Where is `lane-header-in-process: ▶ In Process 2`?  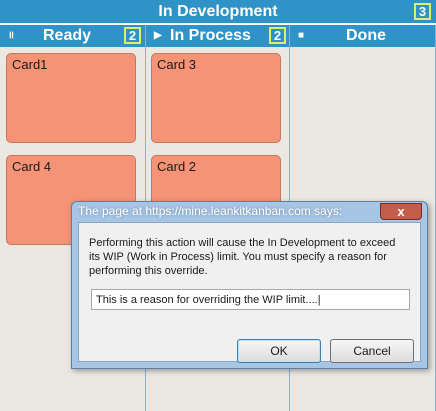 lane-header-in-process: ▶ In Process 2 is located at coordinates (217, 36).